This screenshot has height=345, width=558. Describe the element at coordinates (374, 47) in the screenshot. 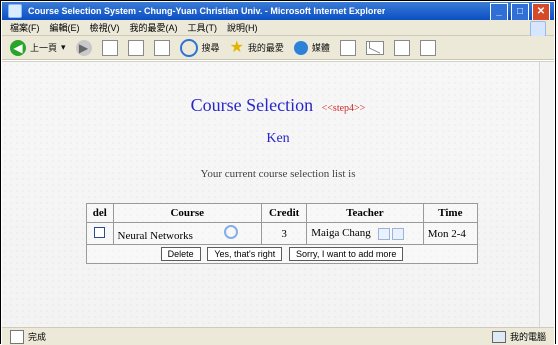

I see `mail-icon` at that location.